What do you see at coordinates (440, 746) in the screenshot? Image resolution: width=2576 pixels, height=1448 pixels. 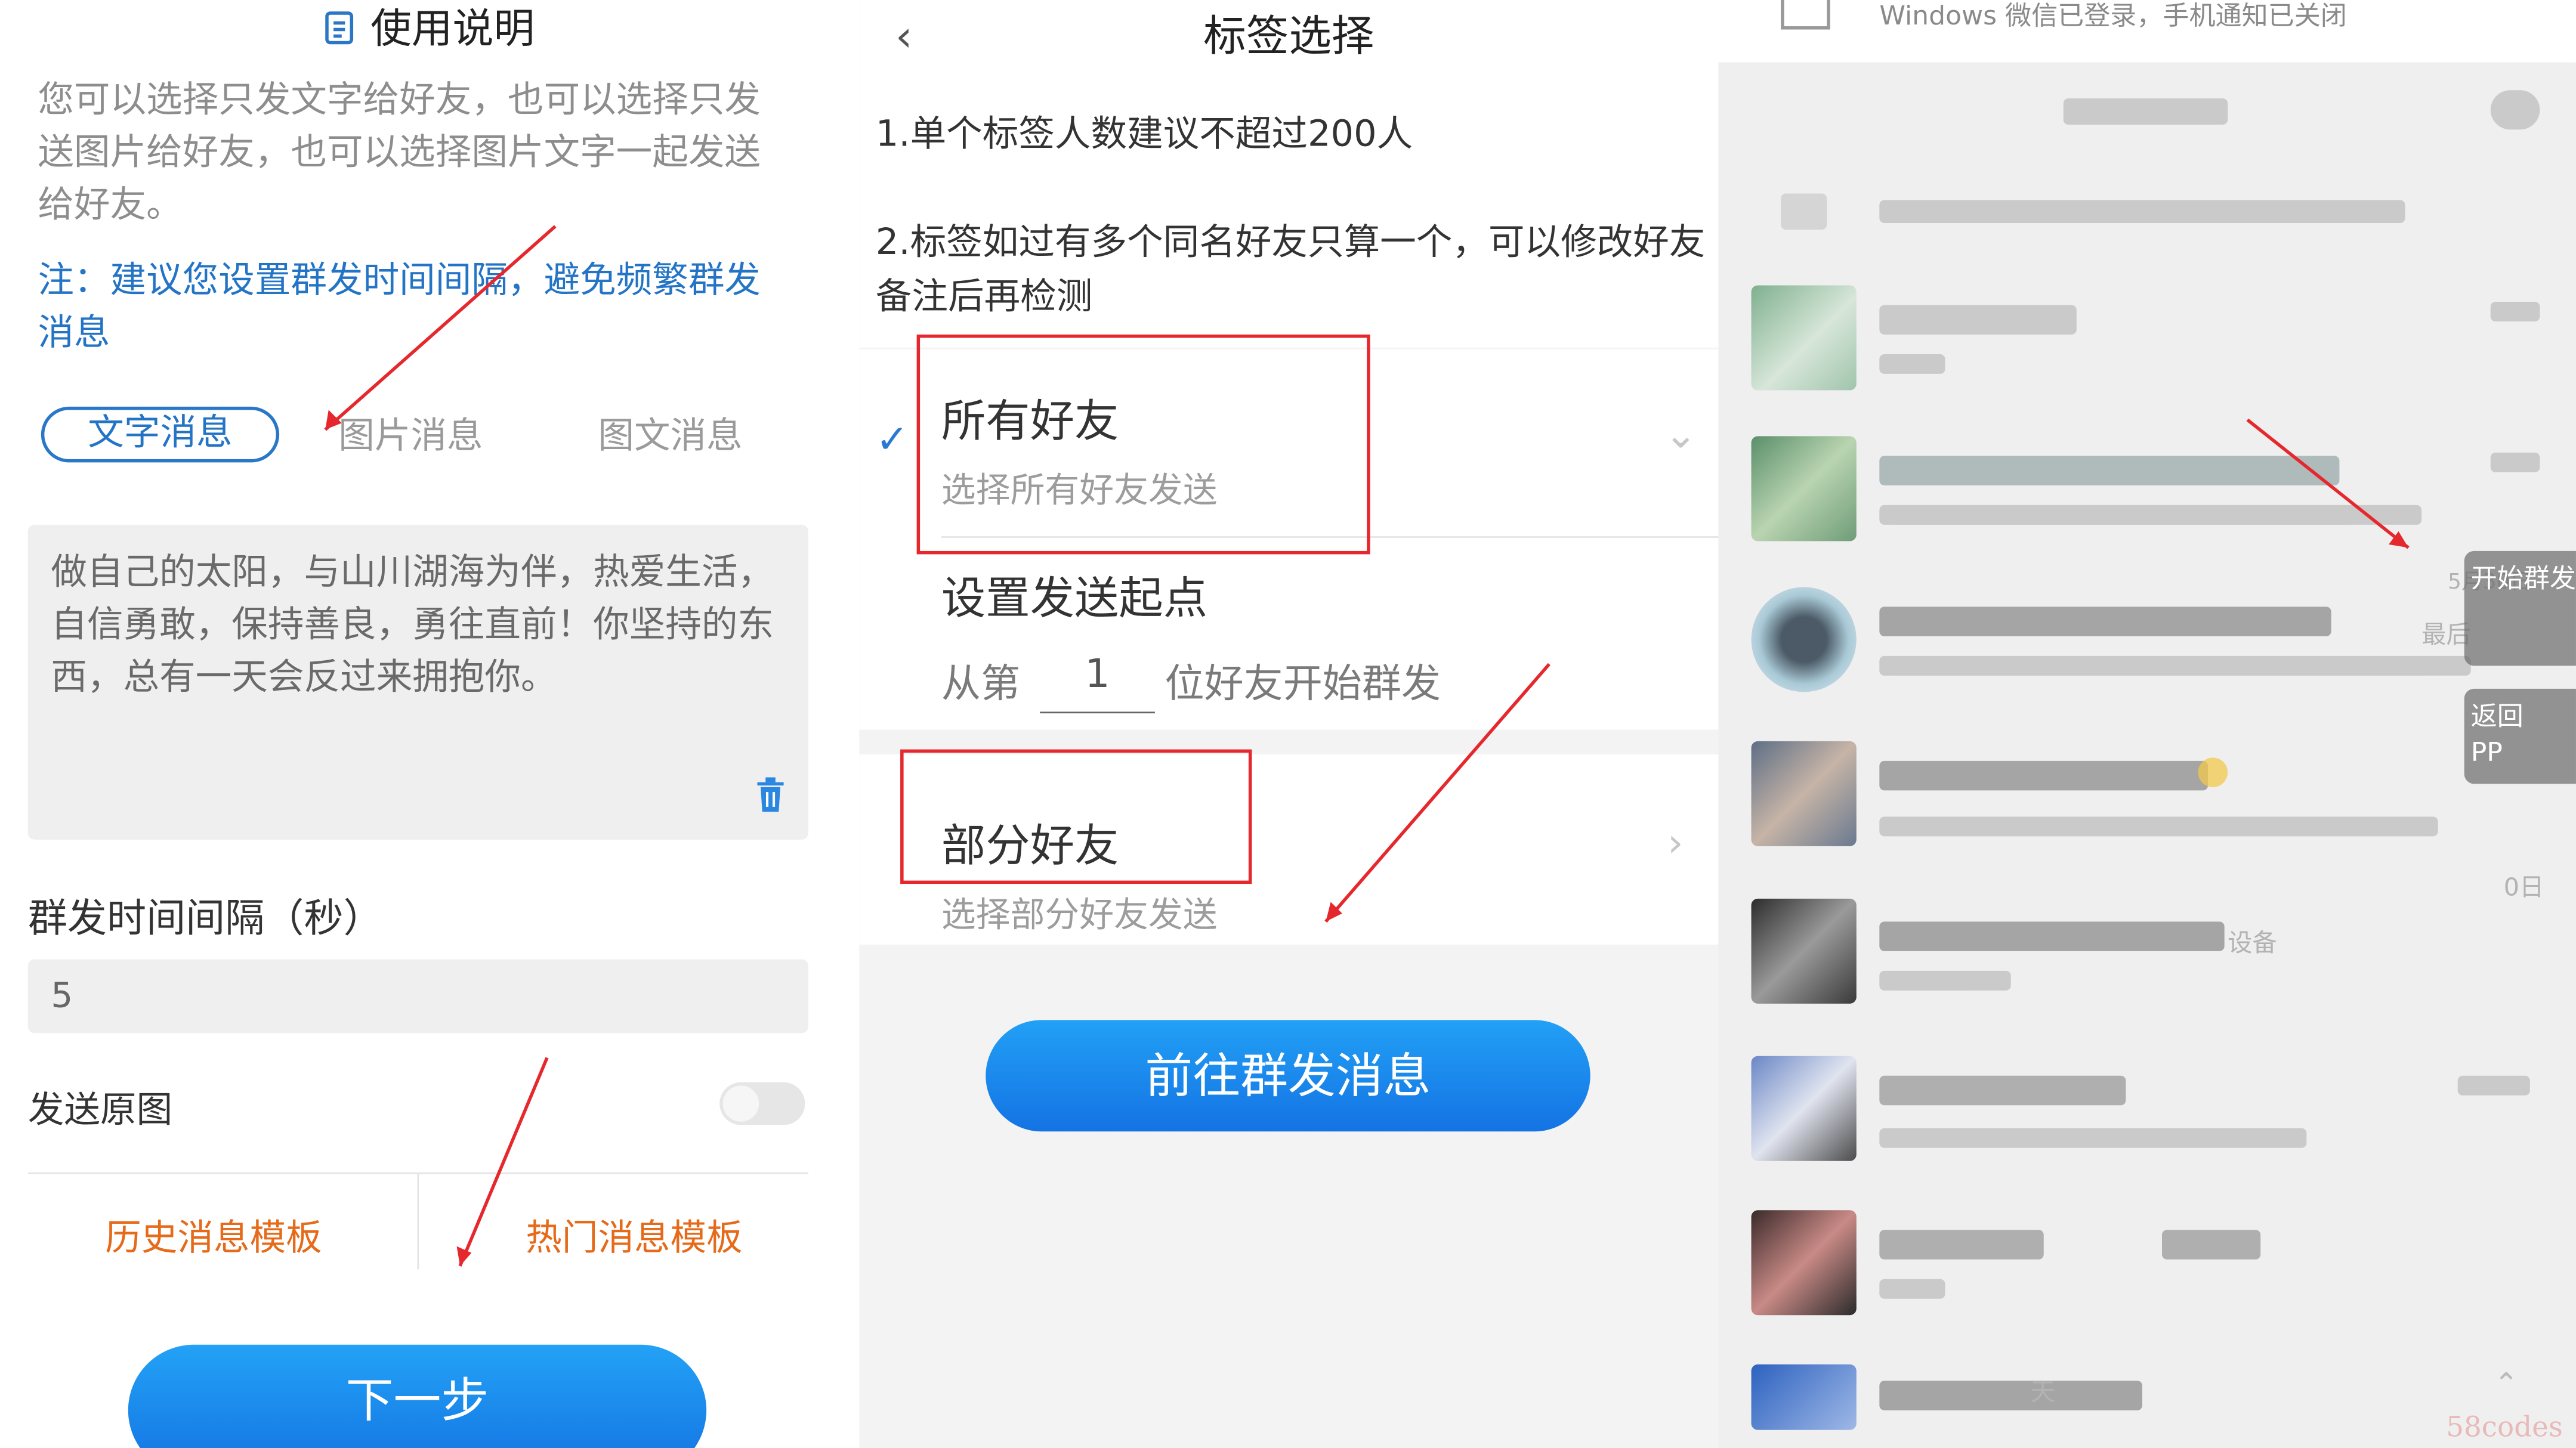 I see `annotation-arrows` at bounding box center [440, 746].